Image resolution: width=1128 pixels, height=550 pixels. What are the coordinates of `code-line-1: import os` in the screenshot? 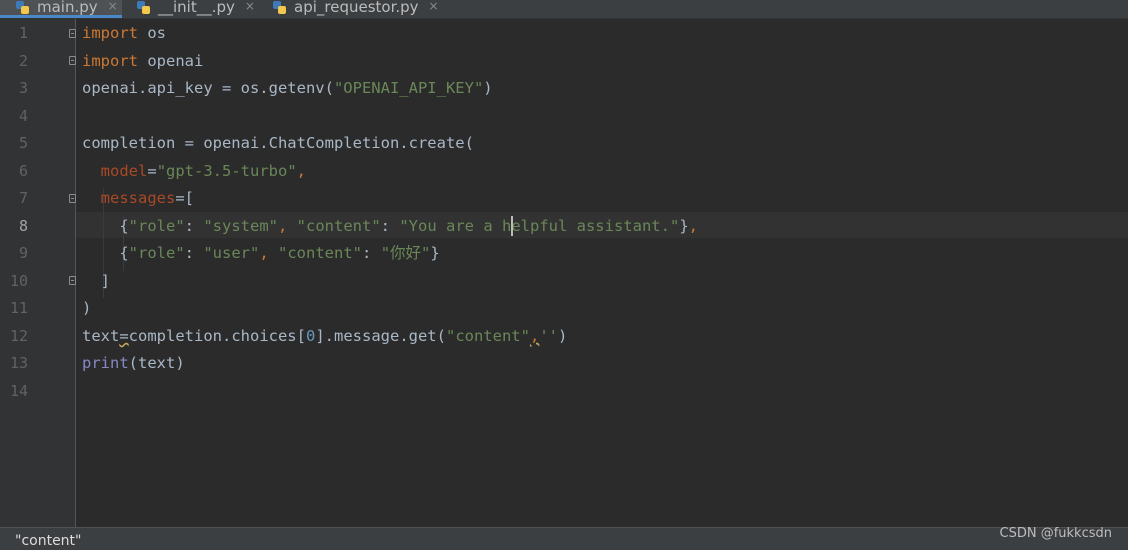 It's located at (124, 33).